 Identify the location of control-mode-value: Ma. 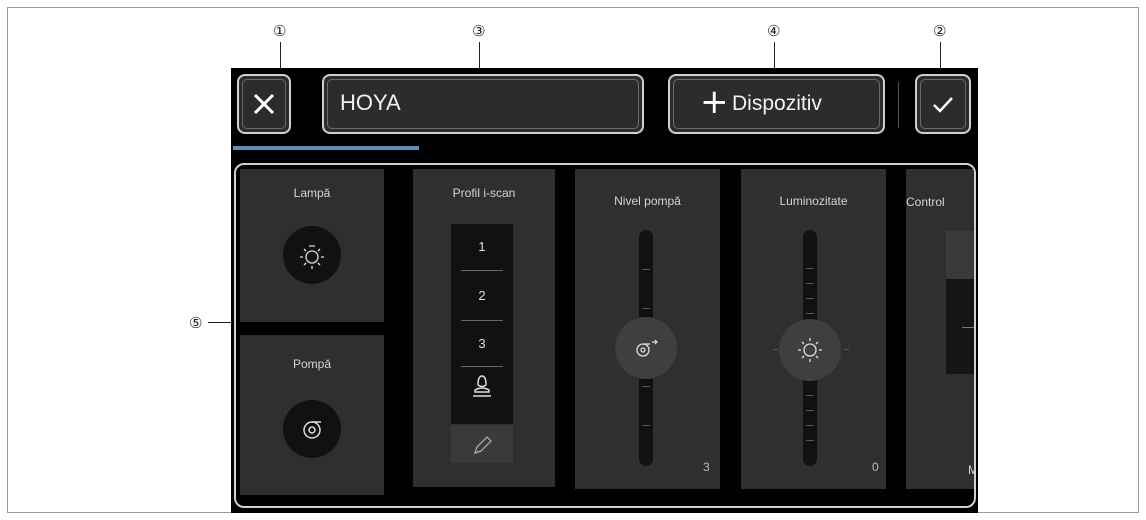
(971, 470).